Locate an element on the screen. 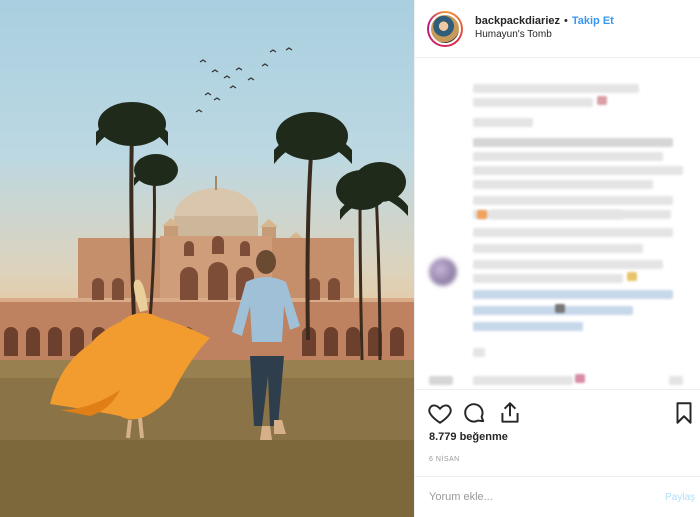  avatar is located at coordinates (445, 28).